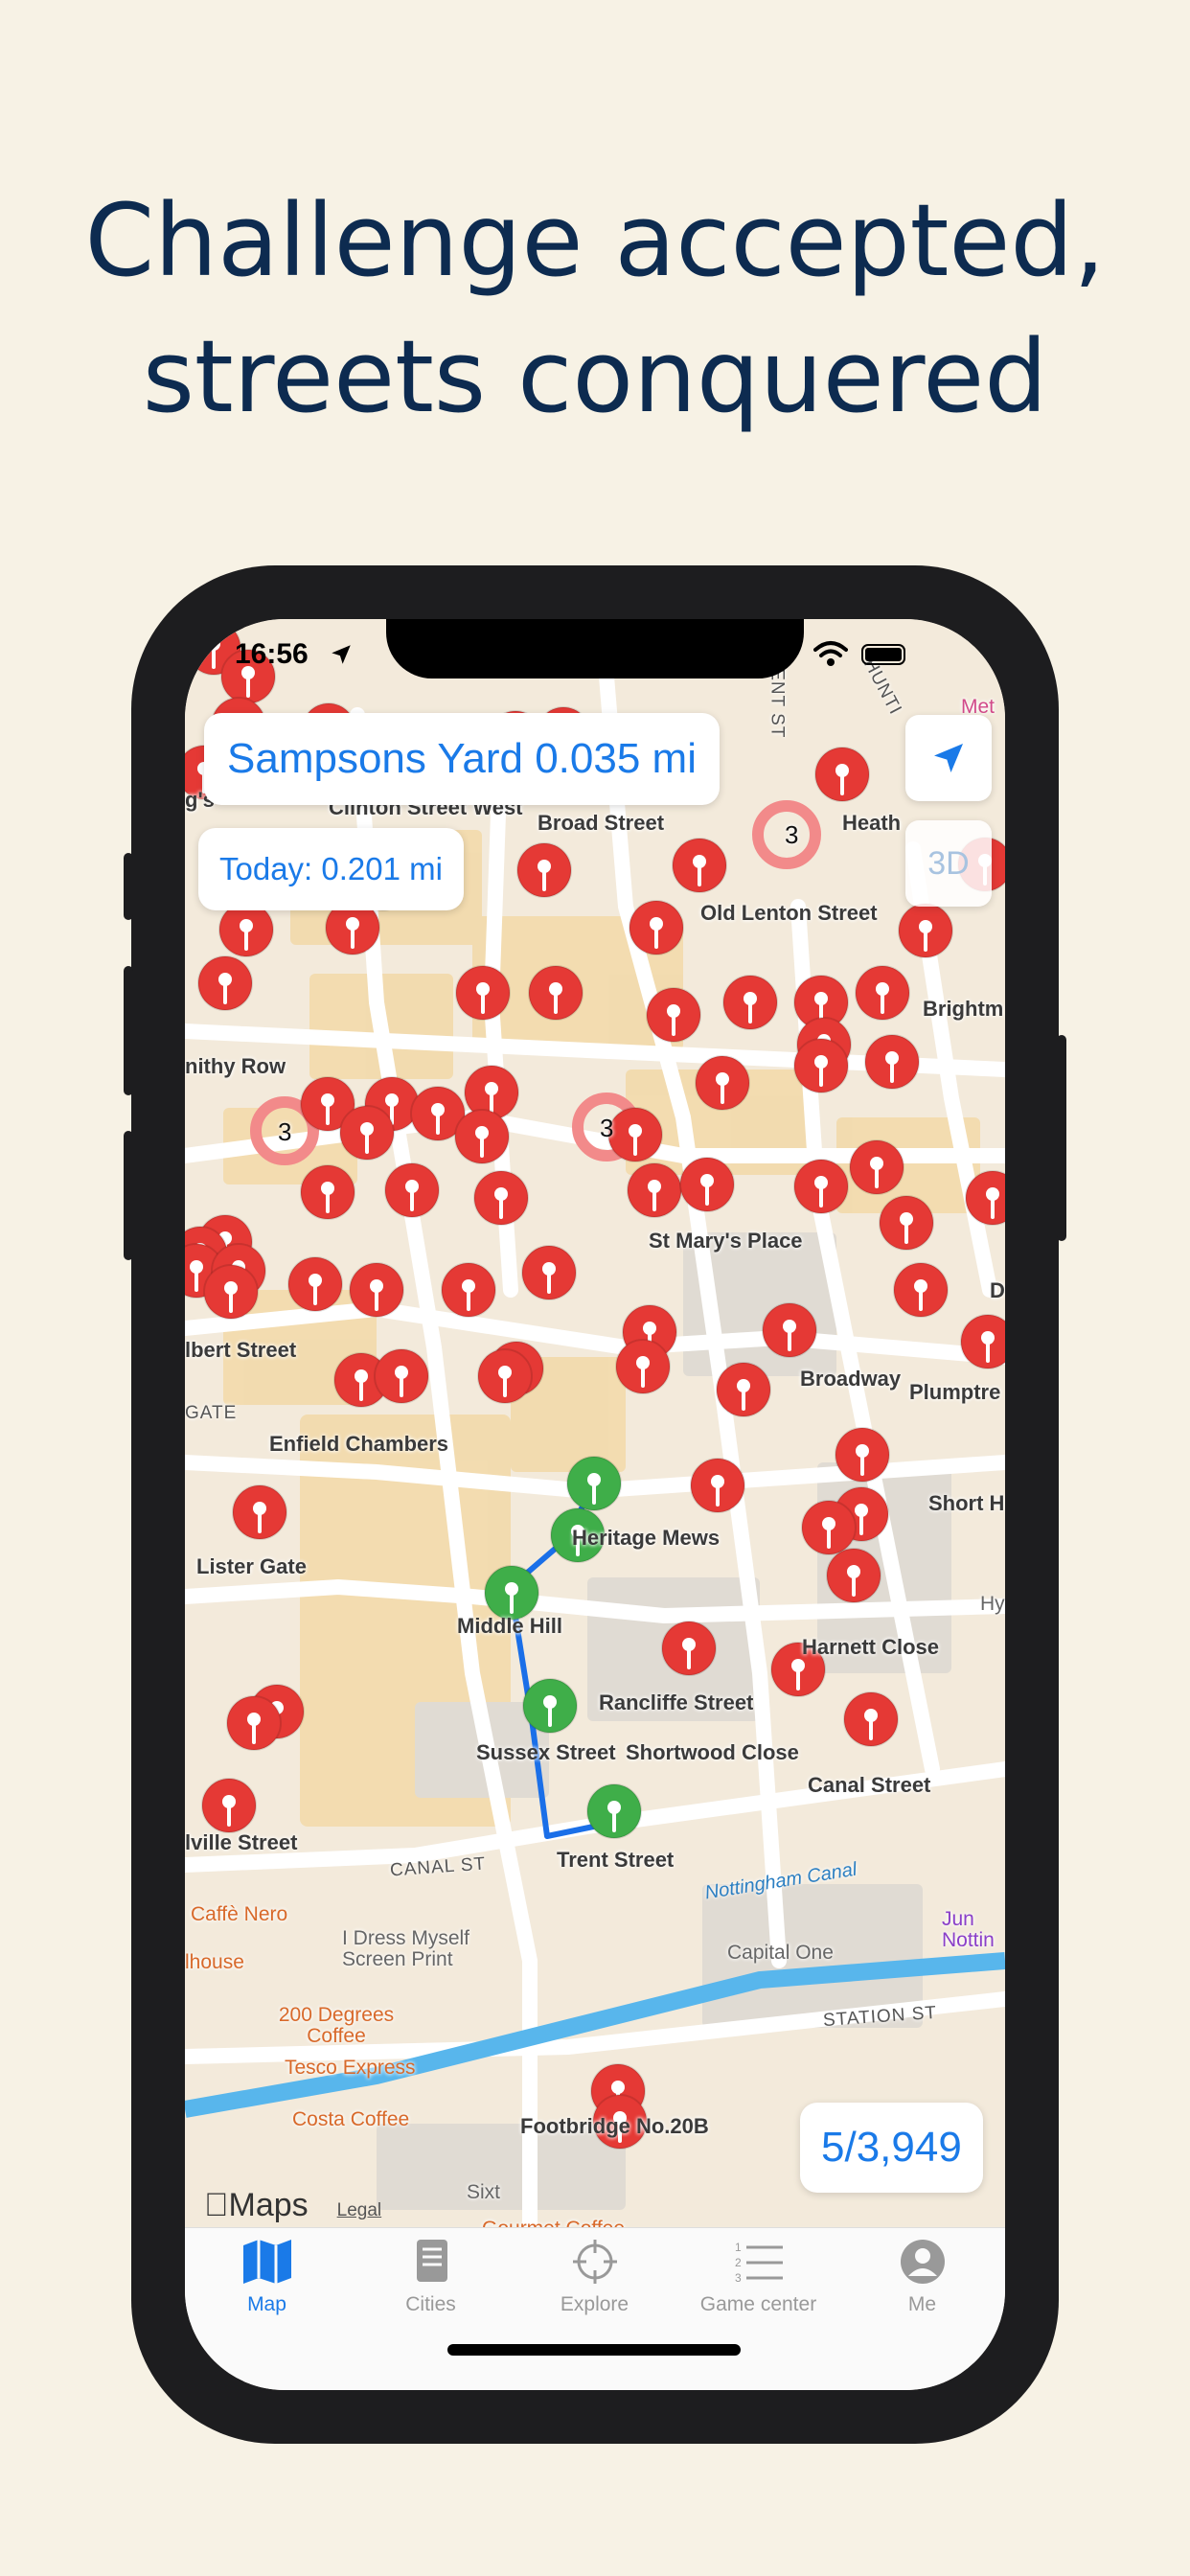 Image resolution: width=1190 pixels, height=2576 pixels. Describe the element at coordinates (922, 2262) in the screenshot. I see `person-icon` at that location.